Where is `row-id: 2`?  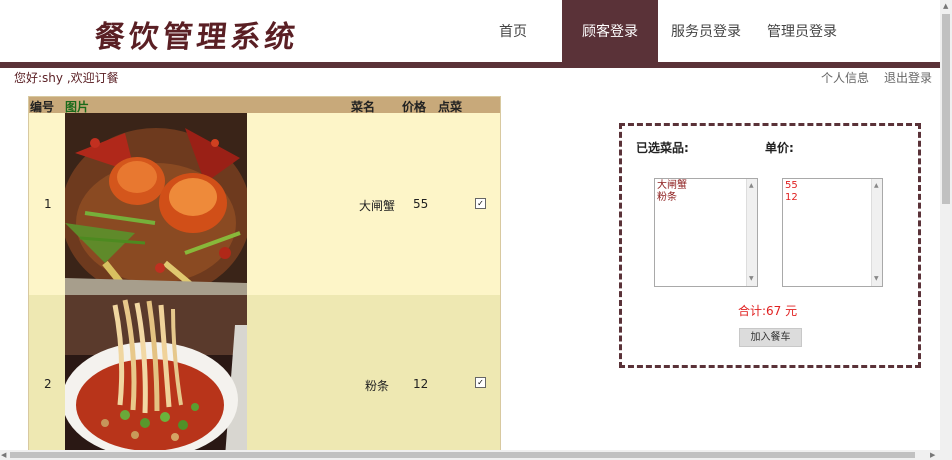 row-id: 2 is located at coordinates (48, 384).